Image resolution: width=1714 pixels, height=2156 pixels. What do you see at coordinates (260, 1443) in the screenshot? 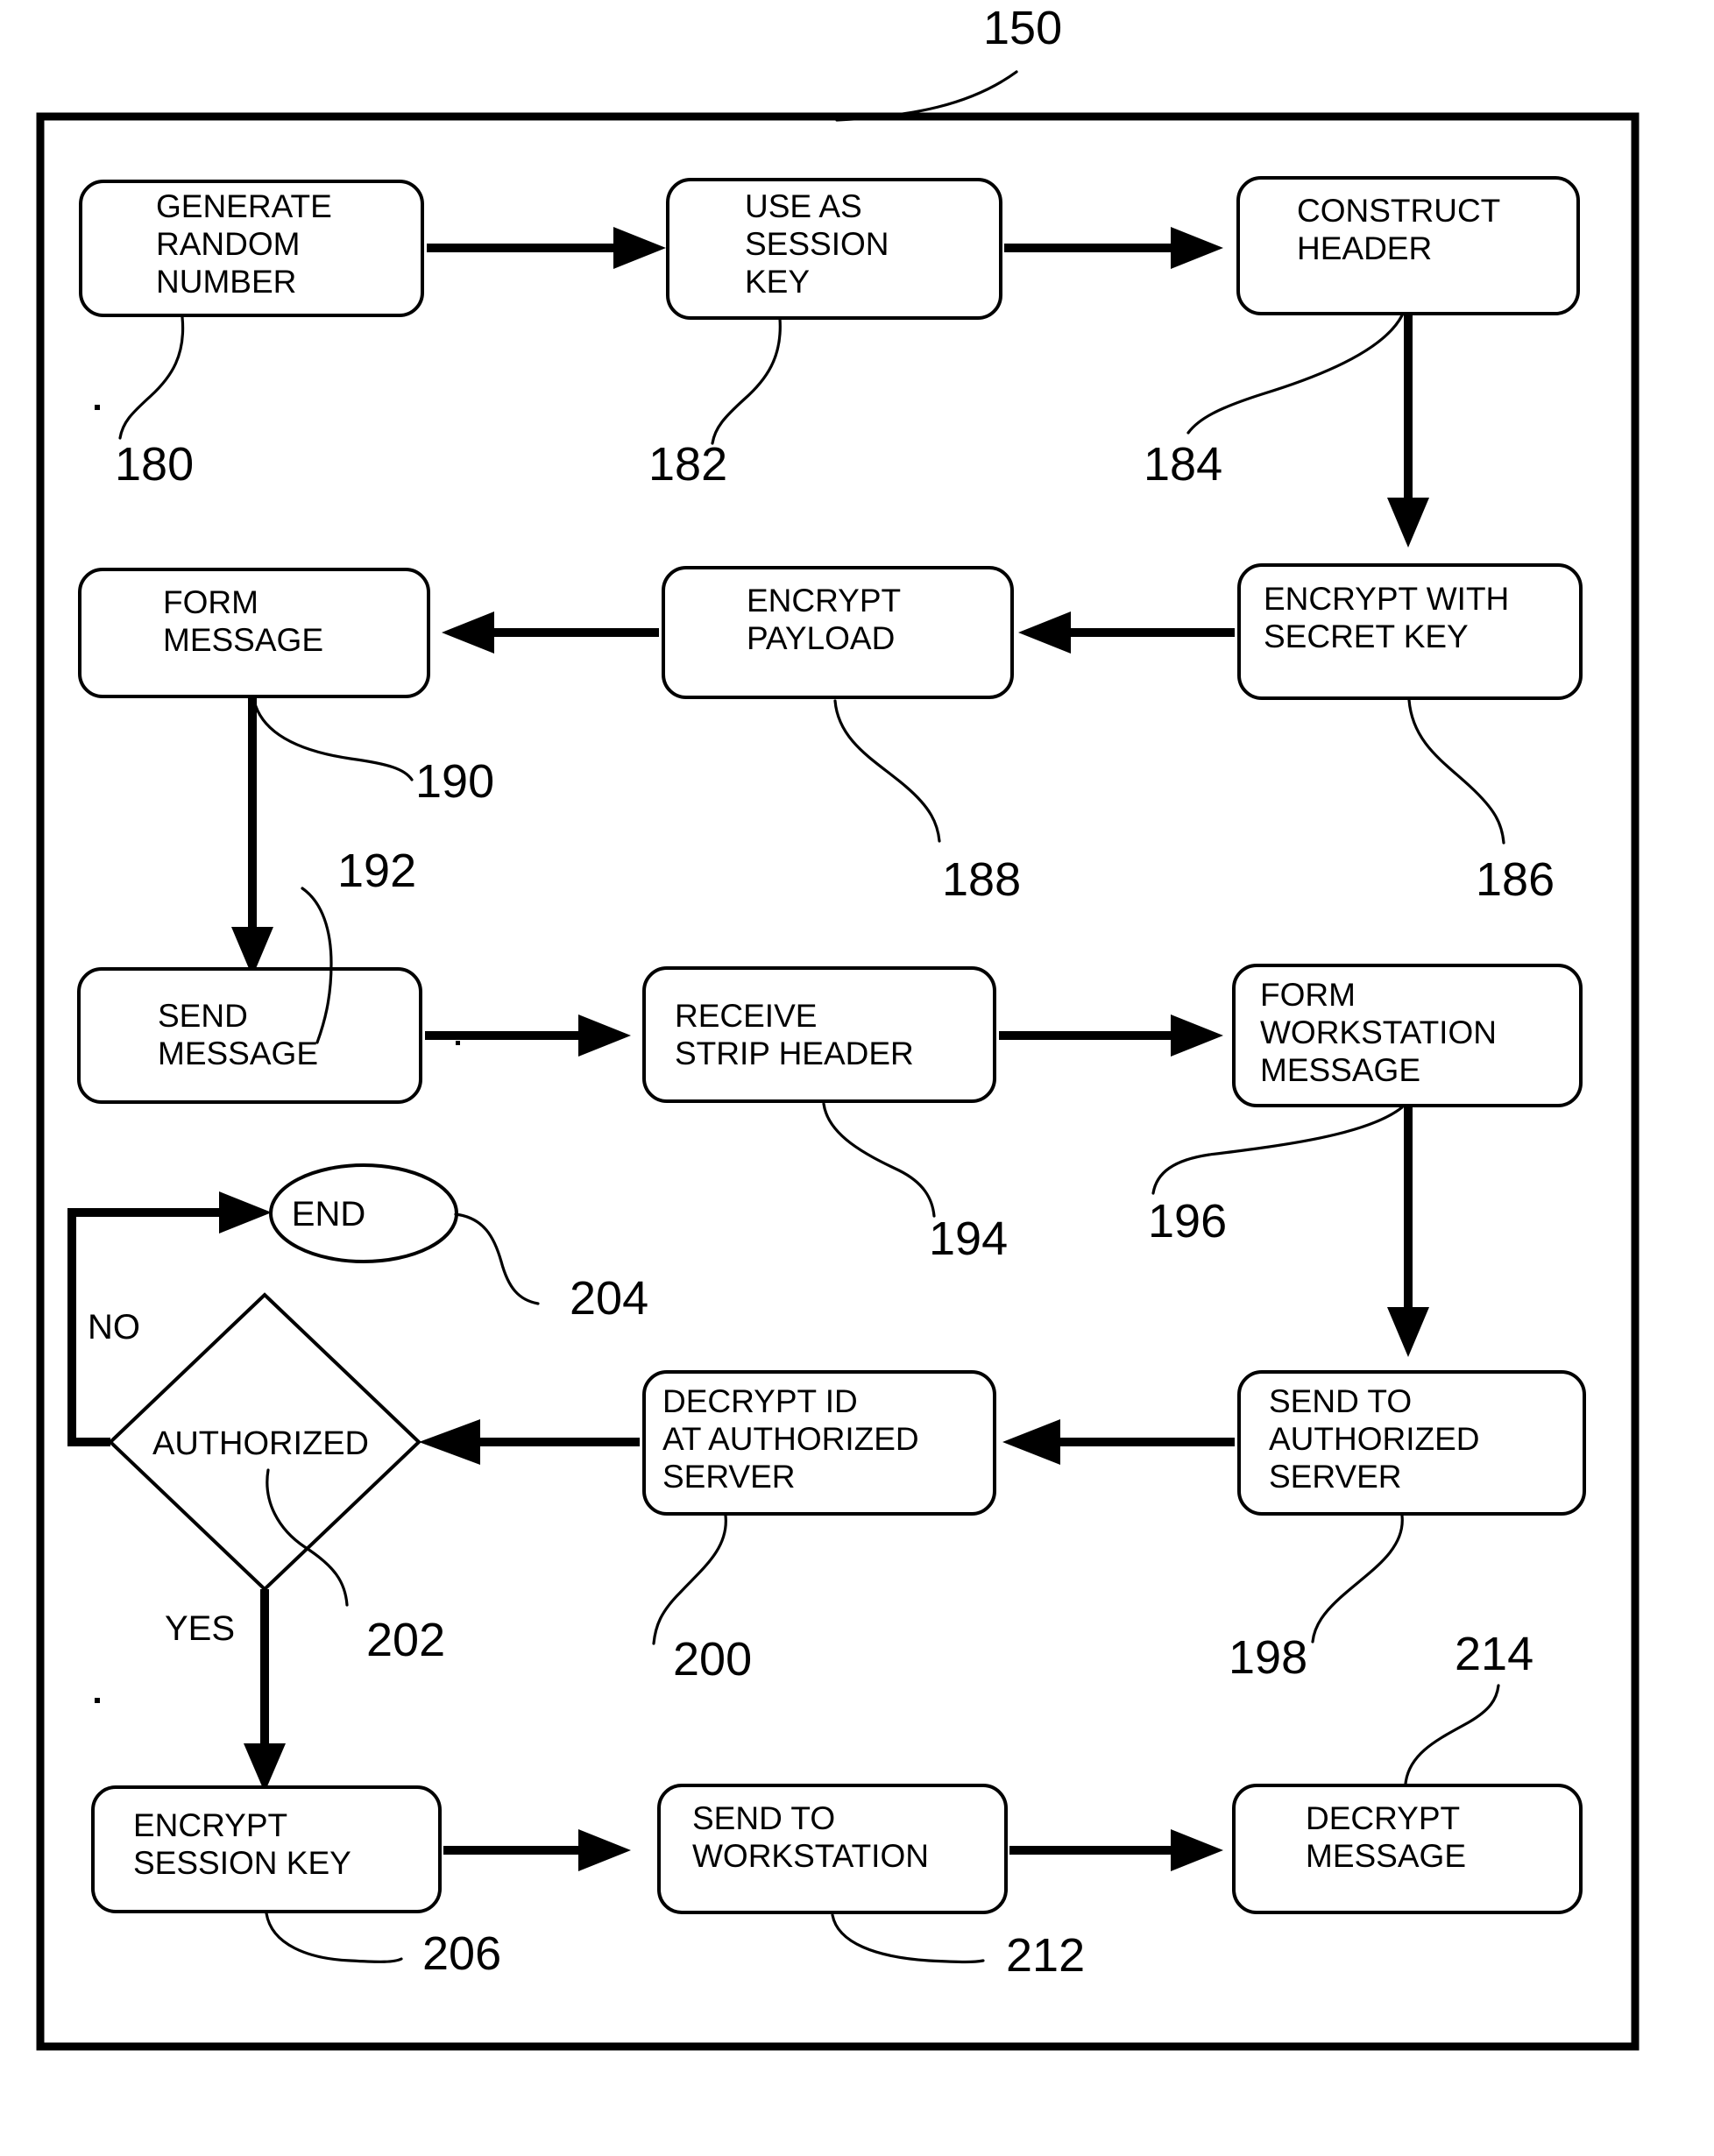
I see `decision-label: AUTHORIZED` at bounding box center [260, 1443].